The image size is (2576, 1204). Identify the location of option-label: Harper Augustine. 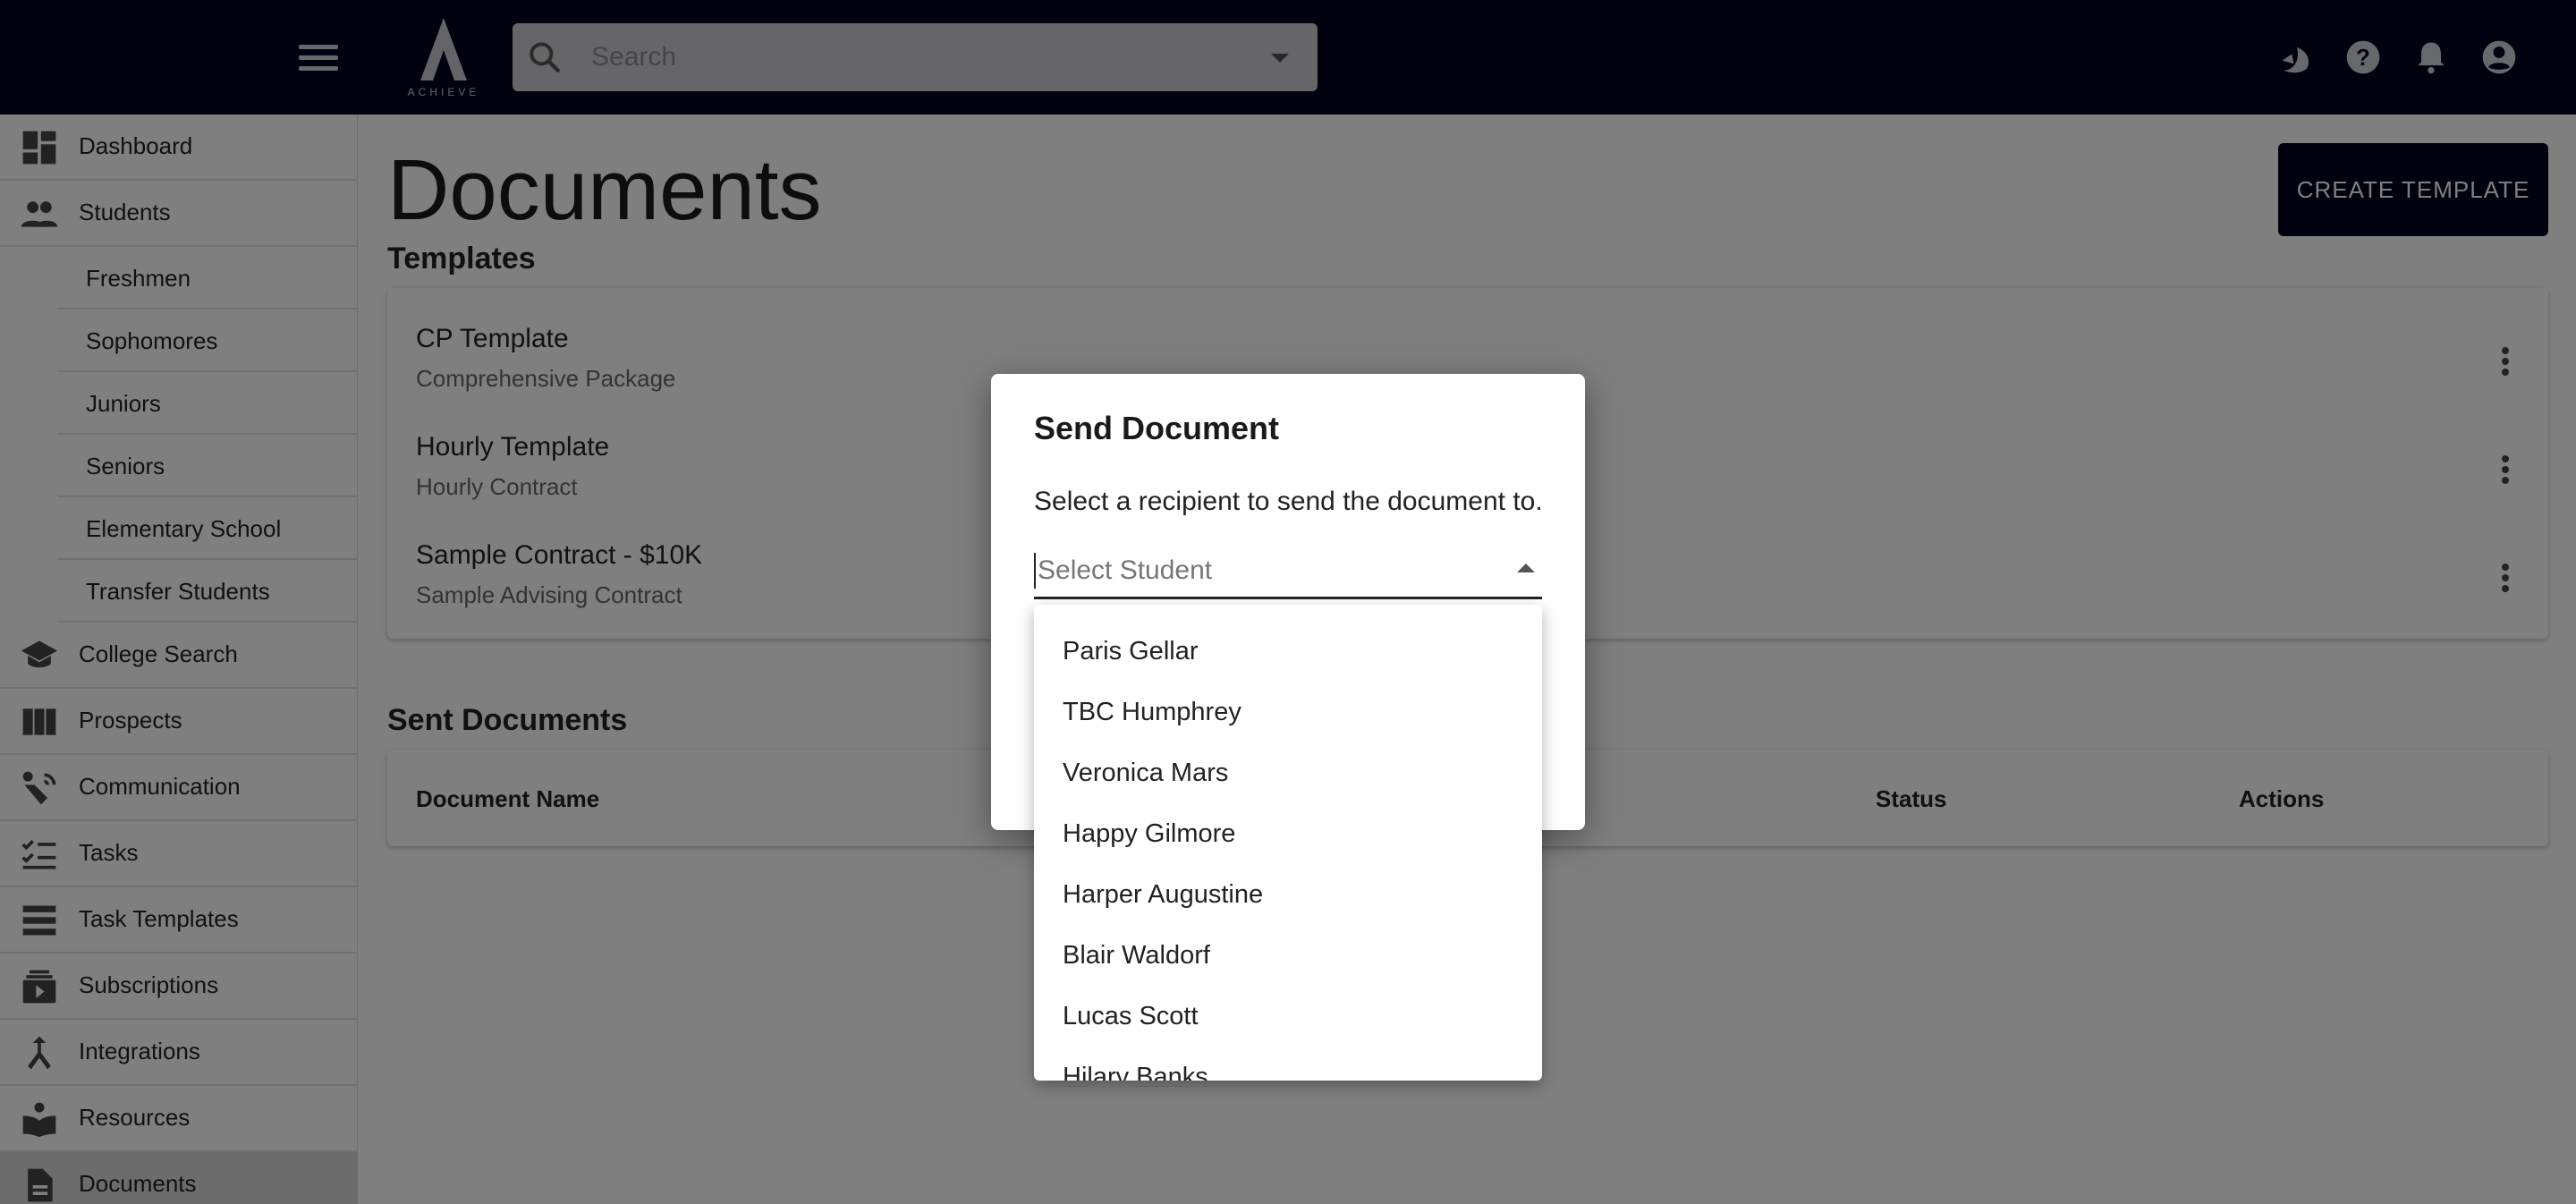
(1163, 895).